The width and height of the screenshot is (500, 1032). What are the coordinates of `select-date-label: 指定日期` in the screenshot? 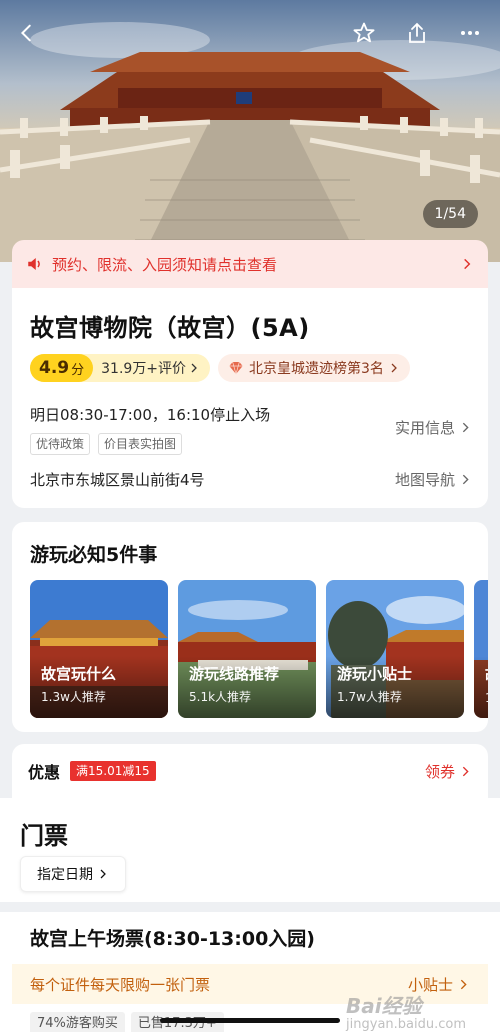 It's located at (65, 875).